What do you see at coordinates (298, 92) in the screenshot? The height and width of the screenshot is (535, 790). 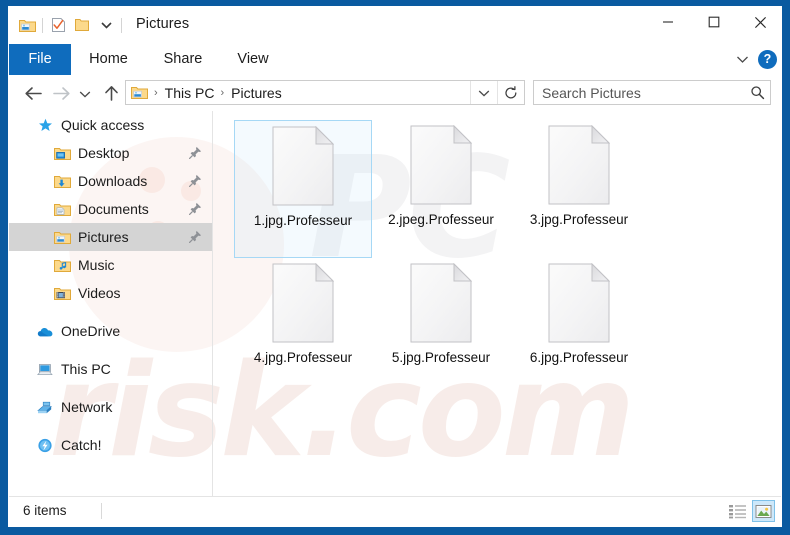 I see `breadcrumb: › This PC › Pictures` at bounding box center [298, 92].